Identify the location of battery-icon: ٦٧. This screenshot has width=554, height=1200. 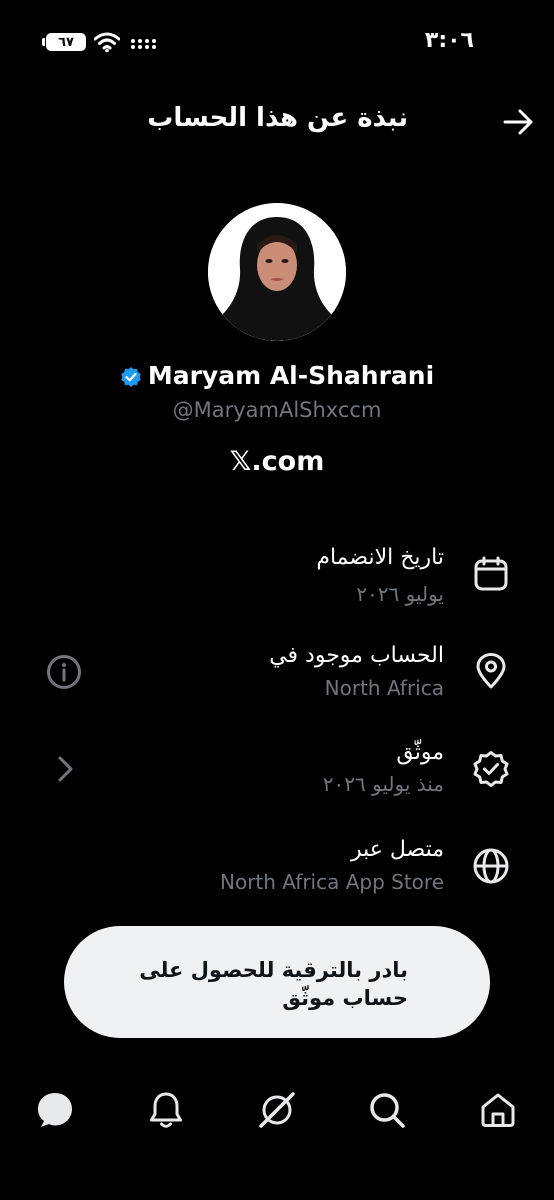
(64, 42).